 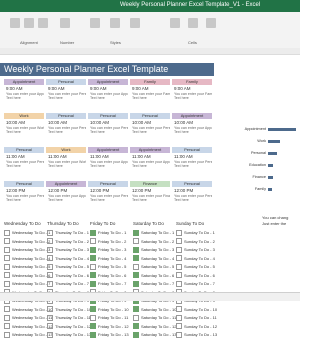 I want to click on todo-item: Saturday To Do - 11, so click(x=155, y=318).